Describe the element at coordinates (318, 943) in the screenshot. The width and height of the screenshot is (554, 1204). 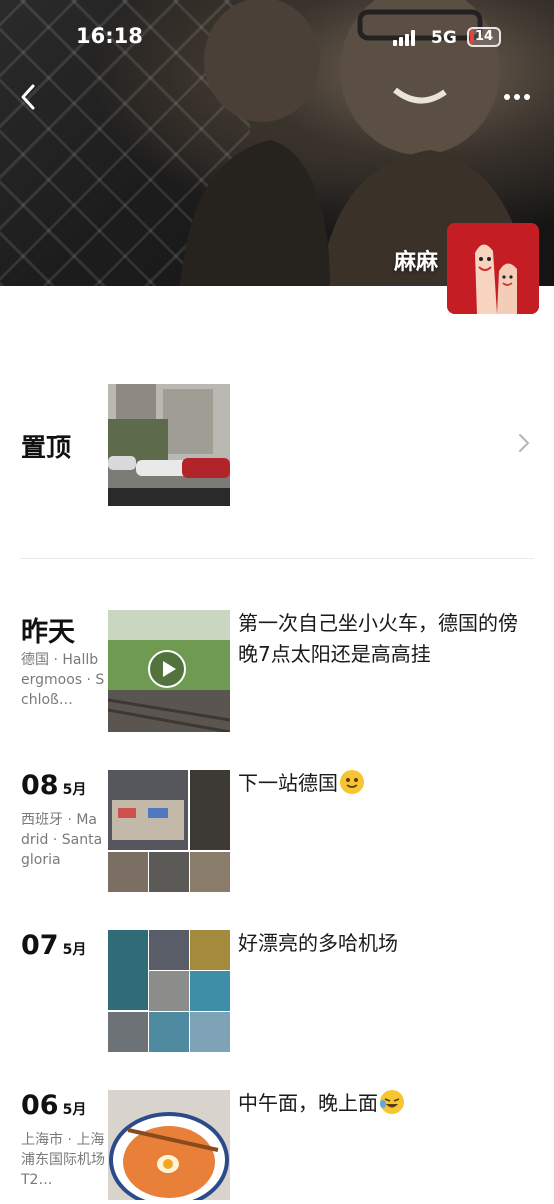
I see `post-text: 好漂亮的多哈机场` at that location.